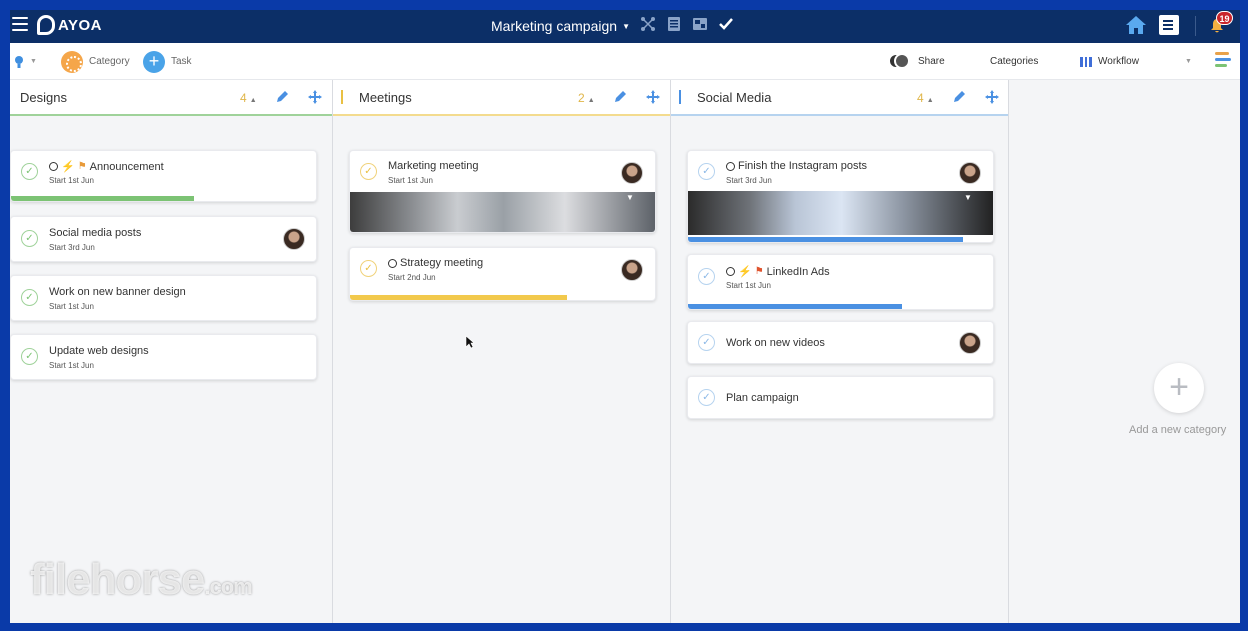  What do you see at coordinates (163, 357) in the screenshot?
I see `task-card: ✓ Update web designs Start 1st Jun` at bounding box center [163, 357].